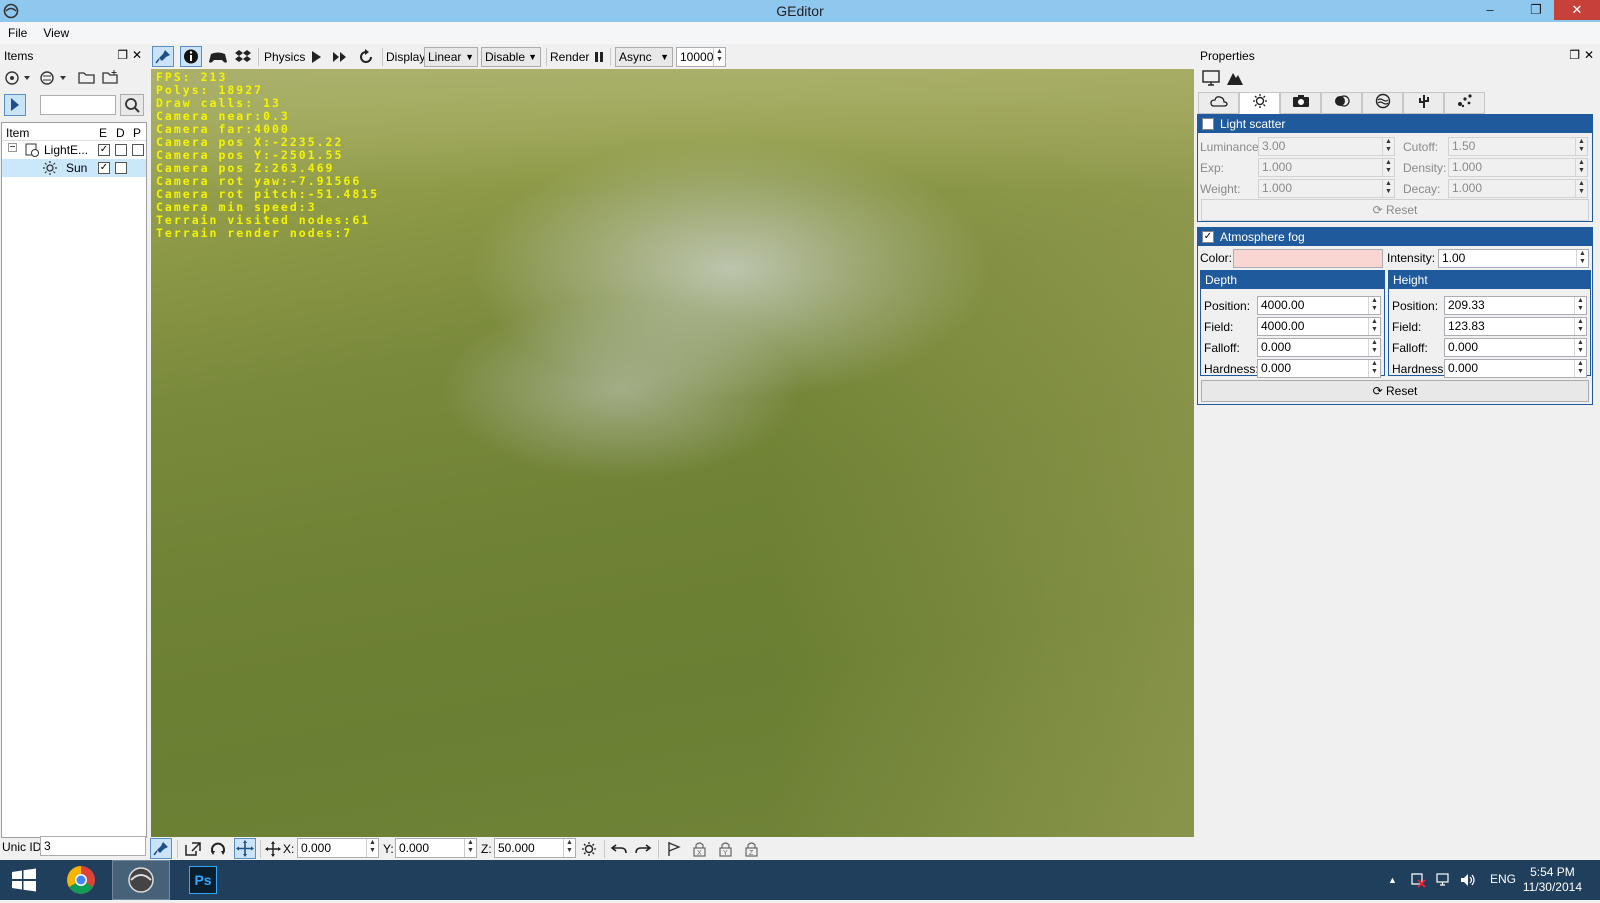  What do you see at coordinates (1515, 368) in the screenshot?
I see `height-hardness-field: 0.000 ▲ ▼` at bounding box center [1515, 368].